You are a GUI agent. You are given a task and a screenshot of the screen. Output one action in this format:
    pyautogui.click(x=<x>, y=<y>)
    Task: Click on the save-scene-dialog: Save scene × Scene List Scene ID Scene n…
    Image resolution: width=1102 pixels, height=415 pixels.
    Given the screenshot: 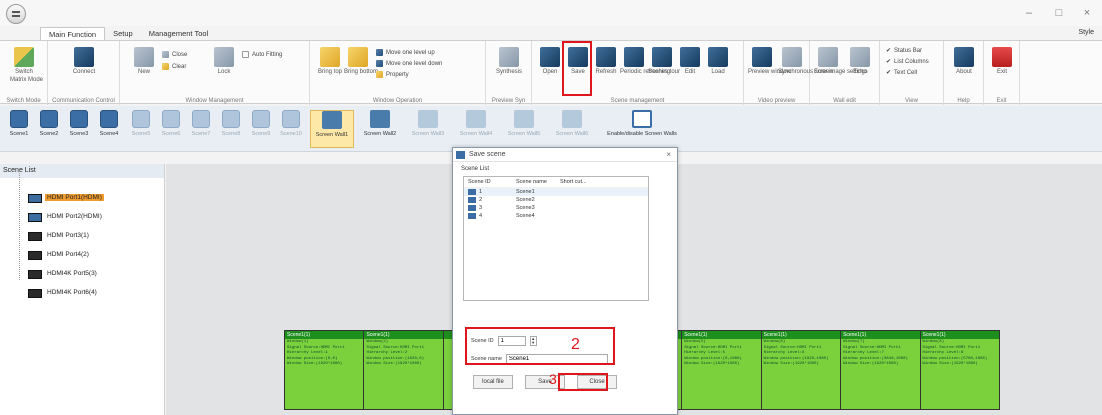 What is the action you would take?
    pyautogui.click(x=565, y=281)
    